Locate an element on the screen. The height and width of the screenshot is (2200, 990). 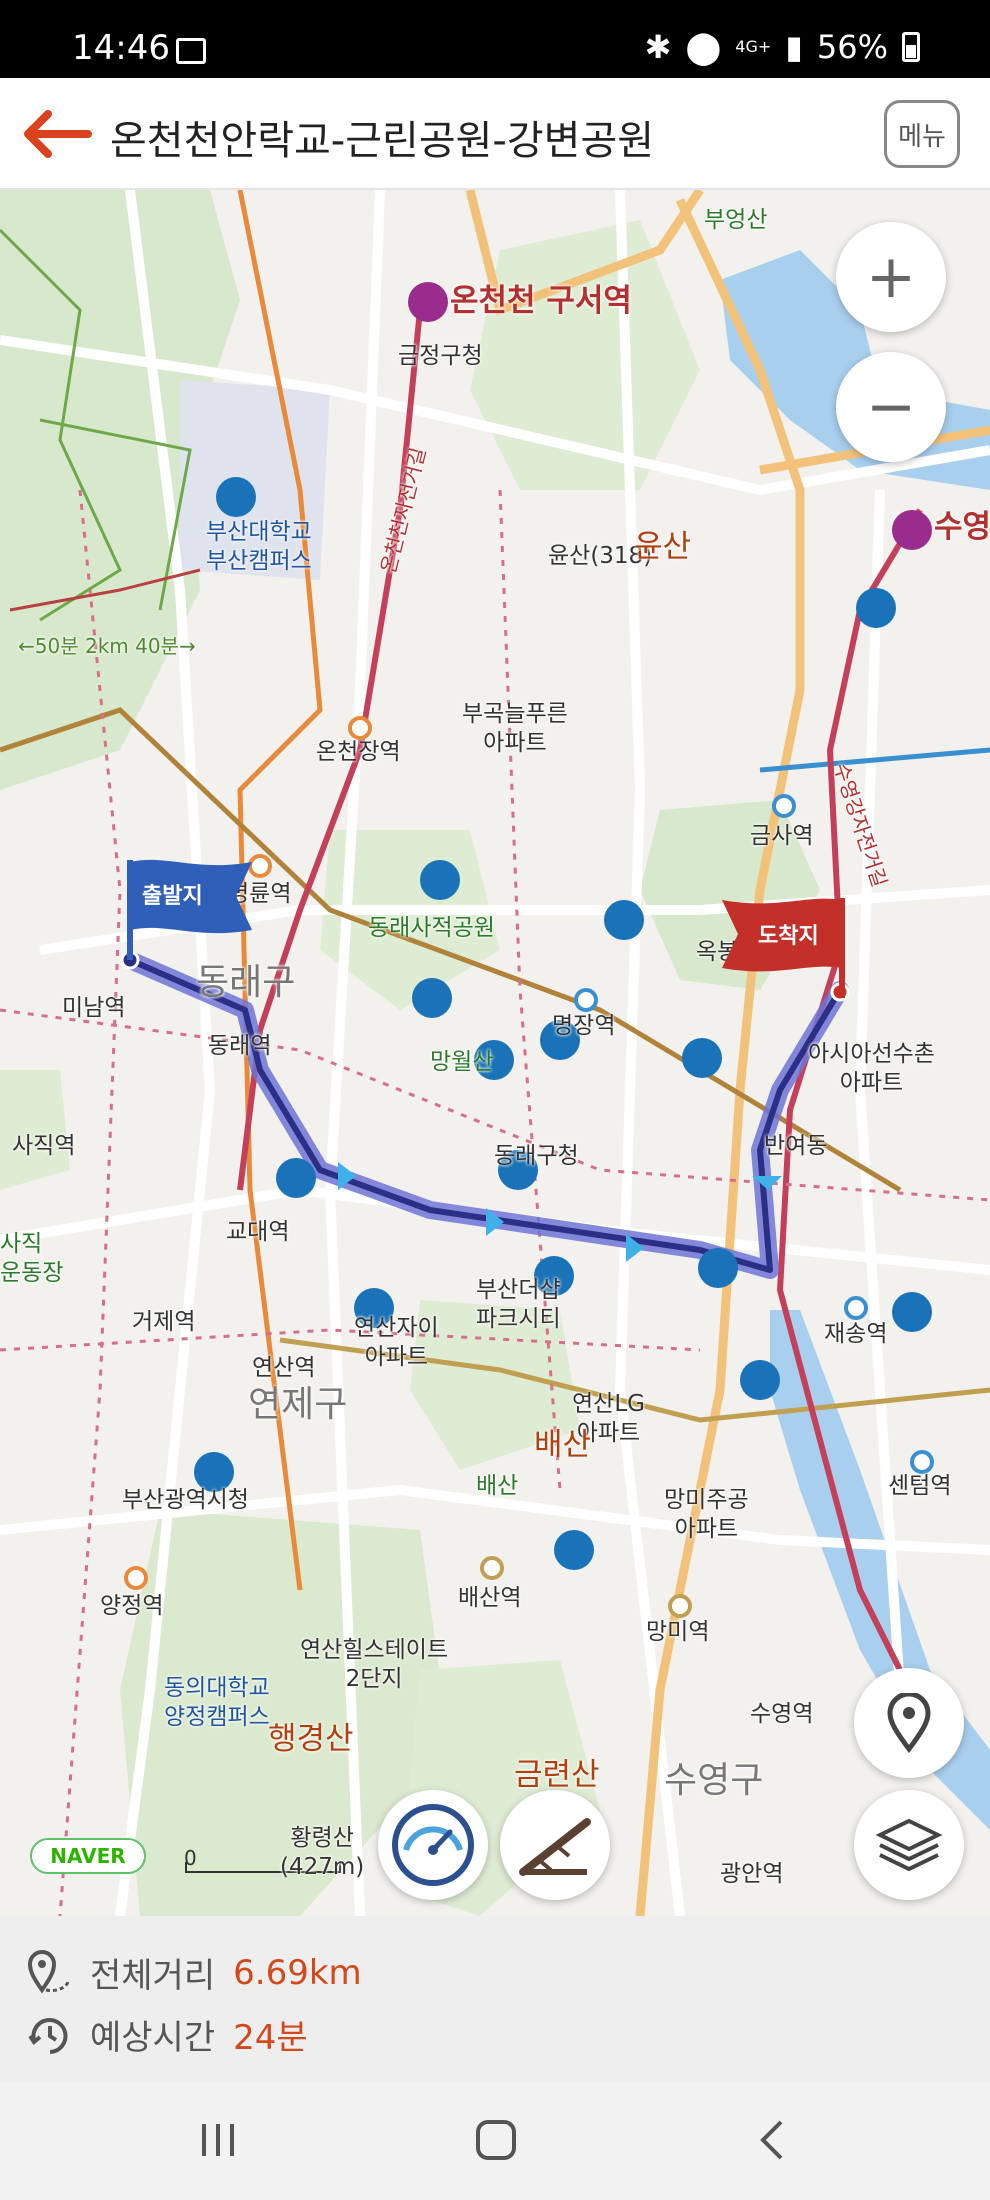
start-flag: 출발지 is located at coordinates (191, 911).